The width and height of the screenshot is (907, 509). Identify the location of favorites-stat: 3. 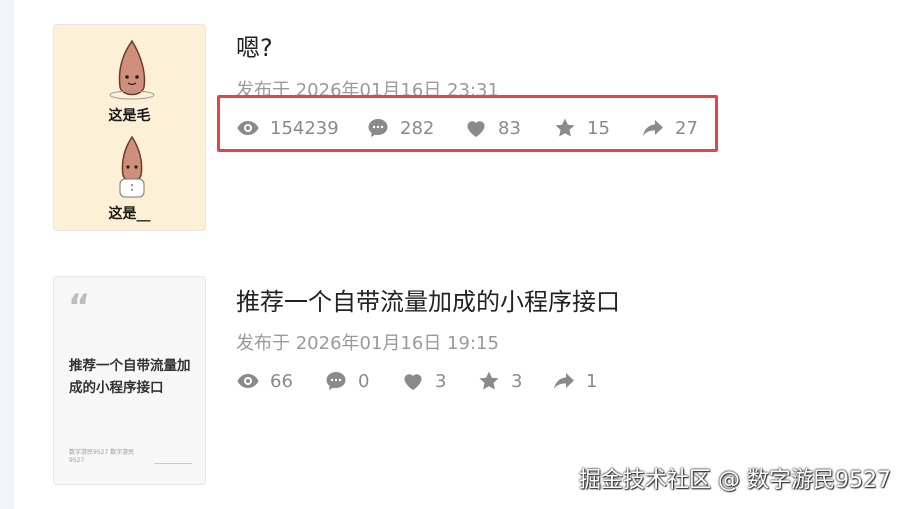
(514, 381).